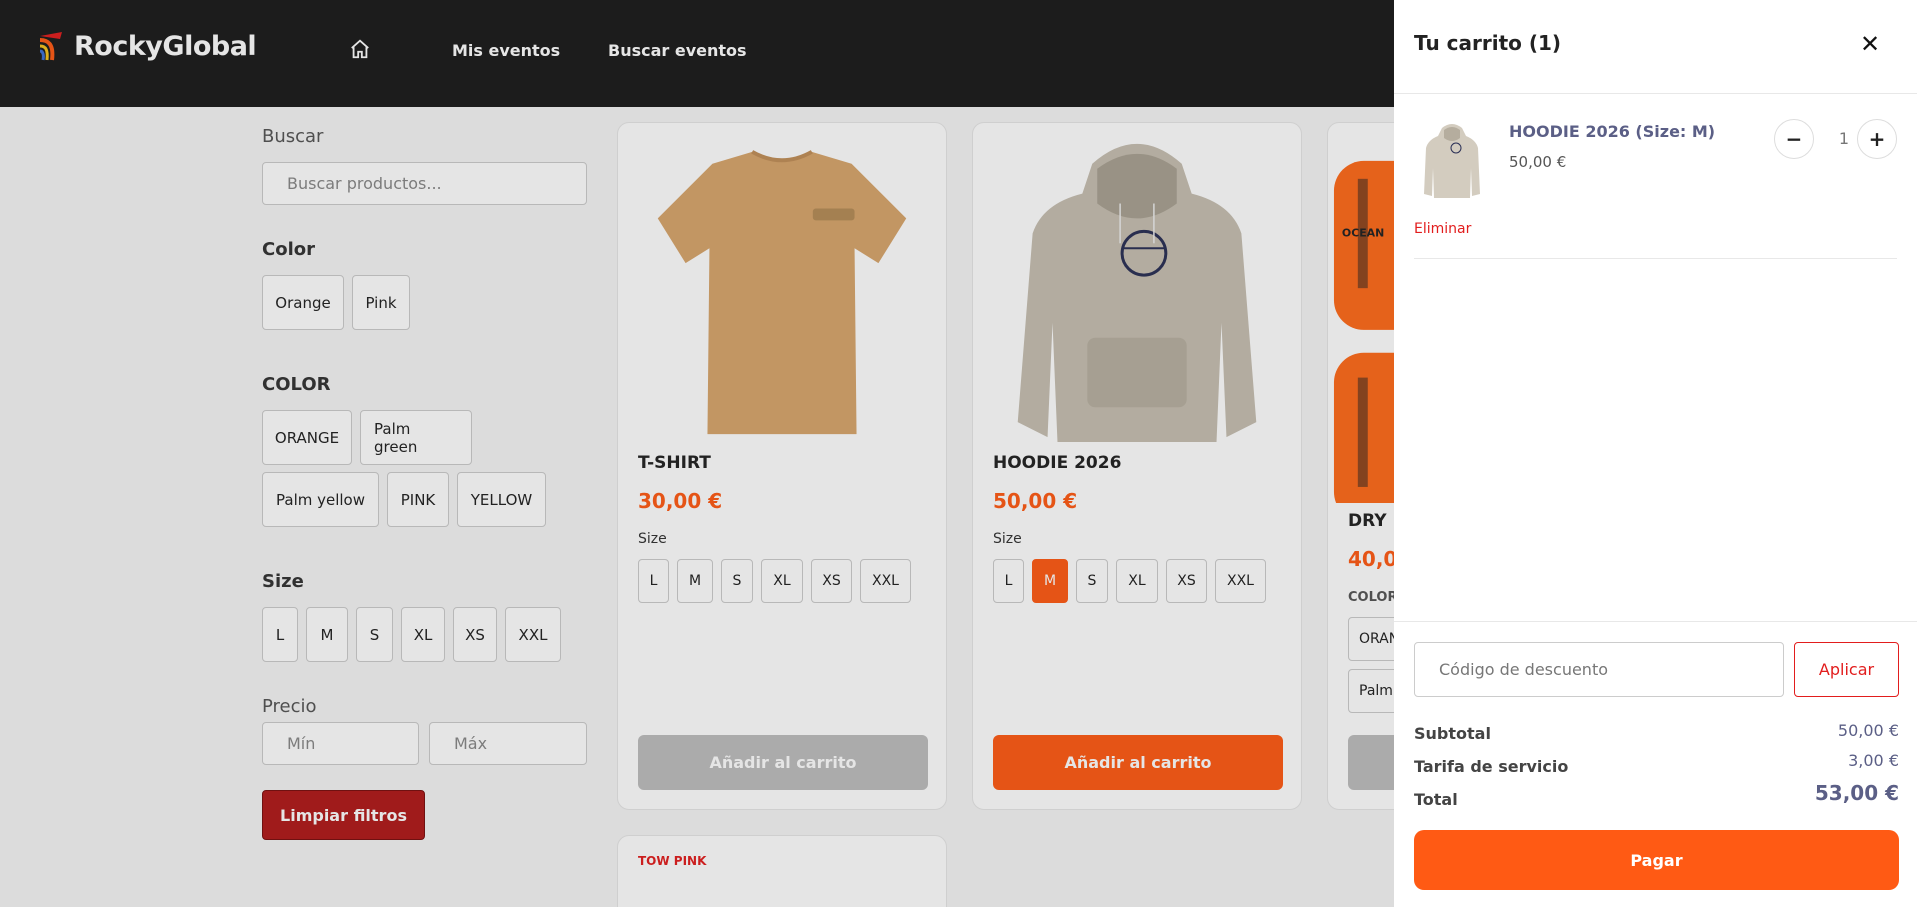  What do you see at coordinates (1846, 669) in the screenshot?
I see `apply-discount-button: Aplicar` at bounding box center [1846, 669].